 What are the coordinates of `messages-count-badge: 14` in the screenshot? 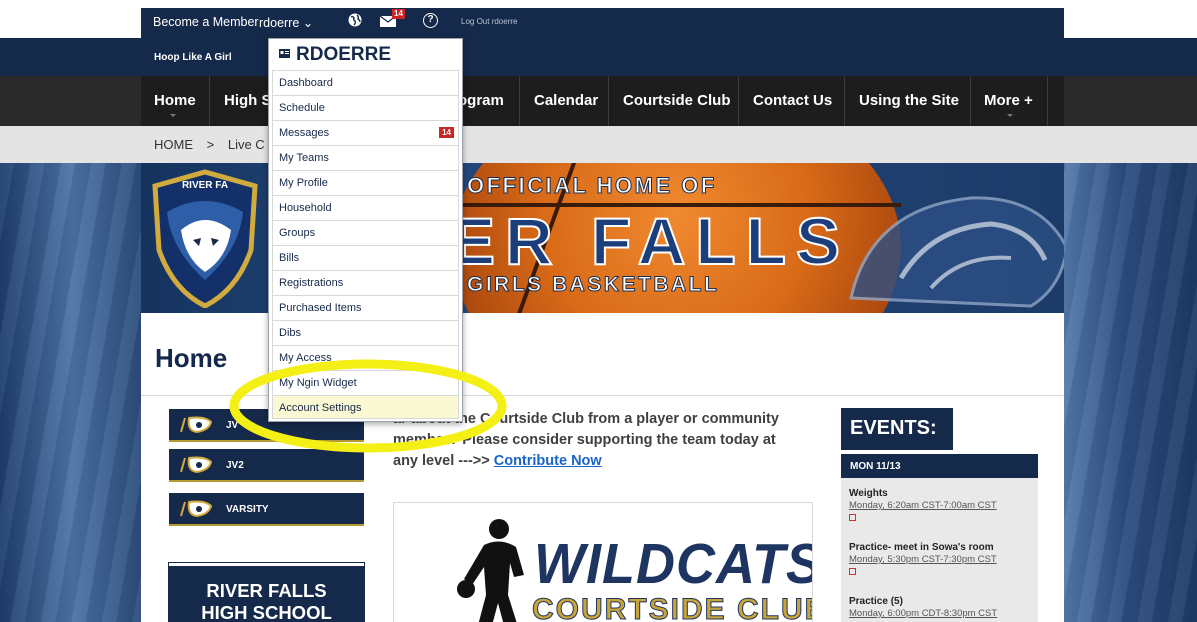 It's located at (398, 14).